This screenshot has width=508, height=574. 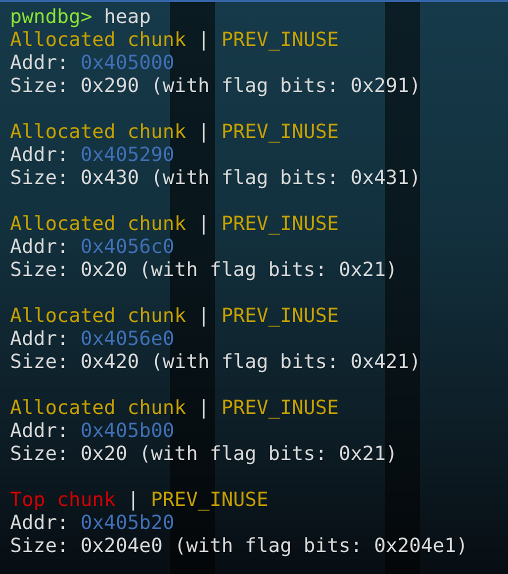 I want to click on size-text: Size: 0x204e0 (with flag bits: 0x204e1), so click(x=239, y=545).